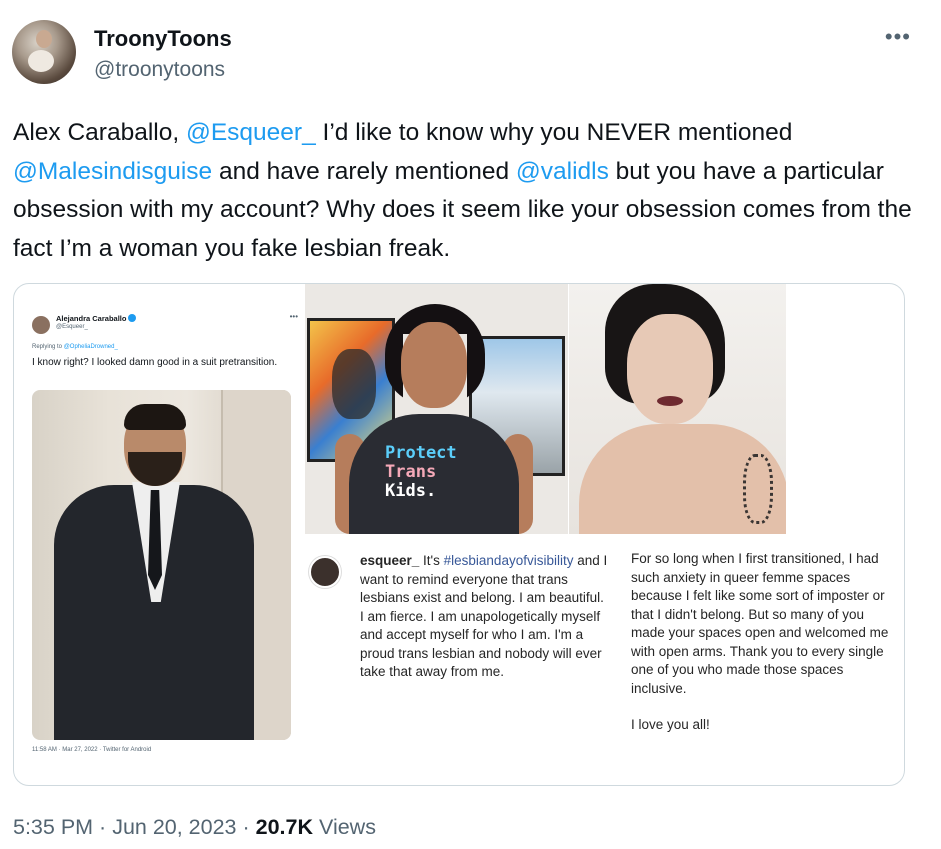 Image resolution: width=941 pixels, height=849 pixels. I want to click on photo-hair, so click(155, 417).